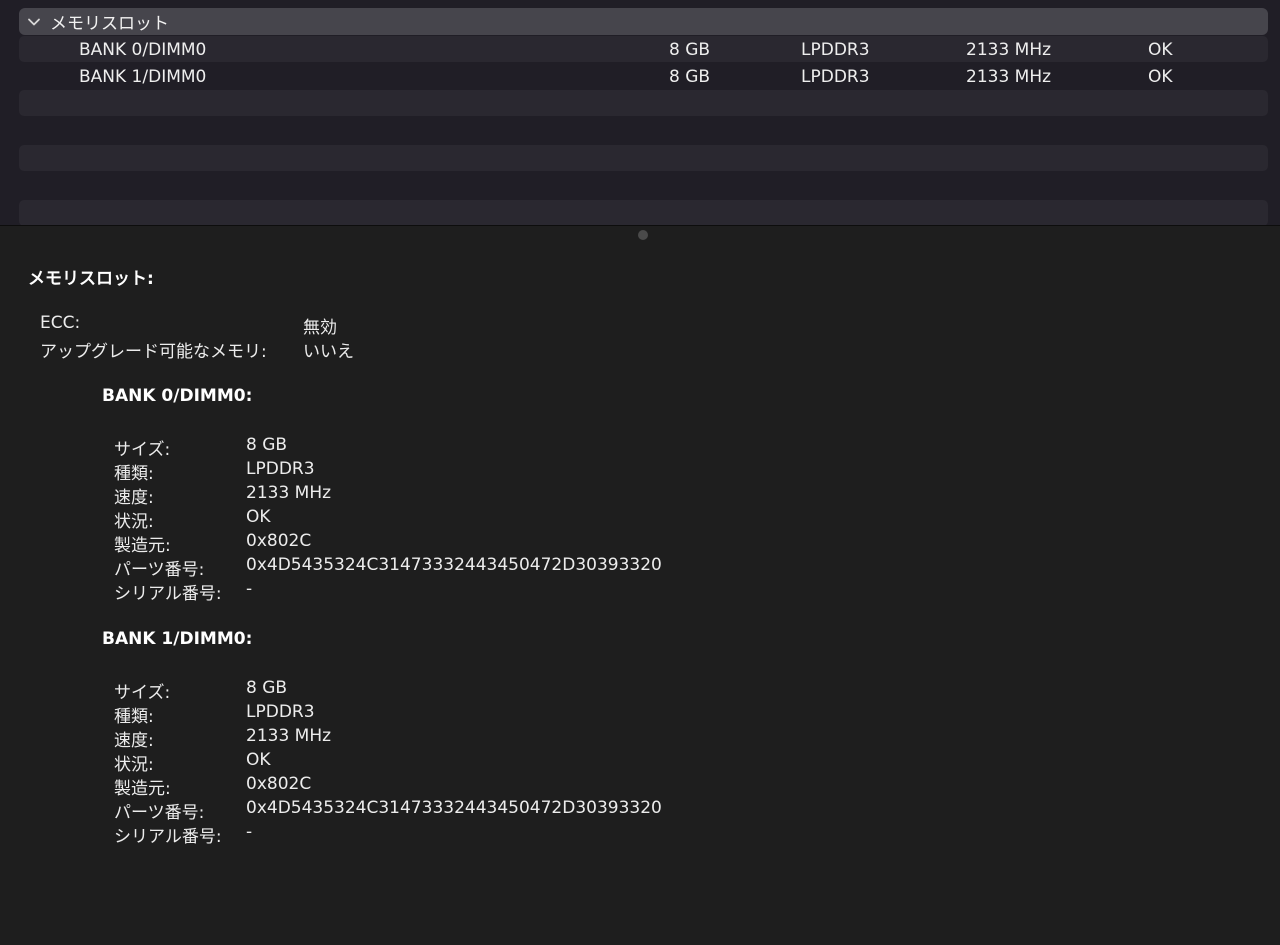  I want to click on detail-title: メモリスロット:, so click(91, 279).